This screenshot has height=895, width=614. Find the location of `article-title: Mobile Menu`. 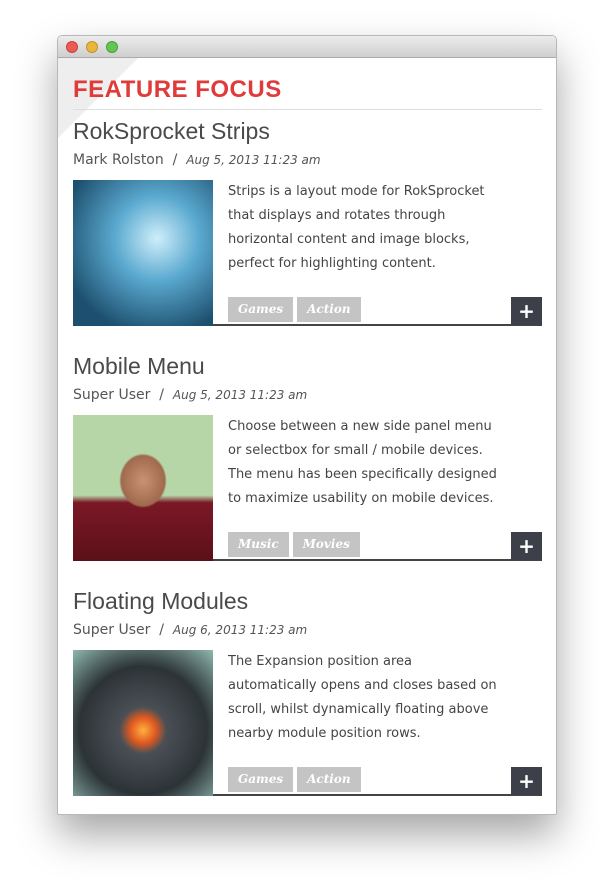

article-title: Mobile Menu is located at coordinates (139, 366).